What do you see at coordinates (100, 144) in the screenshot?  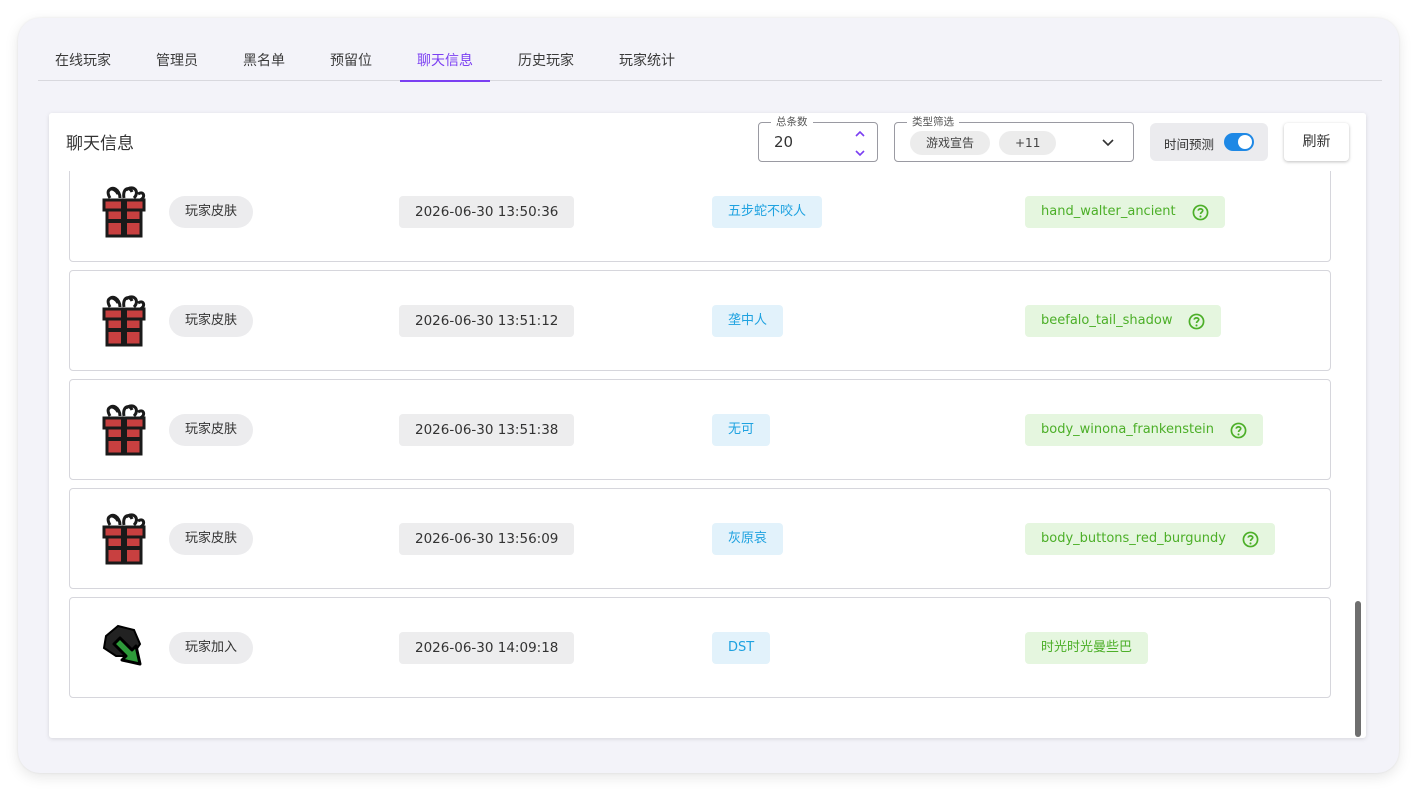 I see `card-title: 聊天信息` at bounding box center [100, 144].